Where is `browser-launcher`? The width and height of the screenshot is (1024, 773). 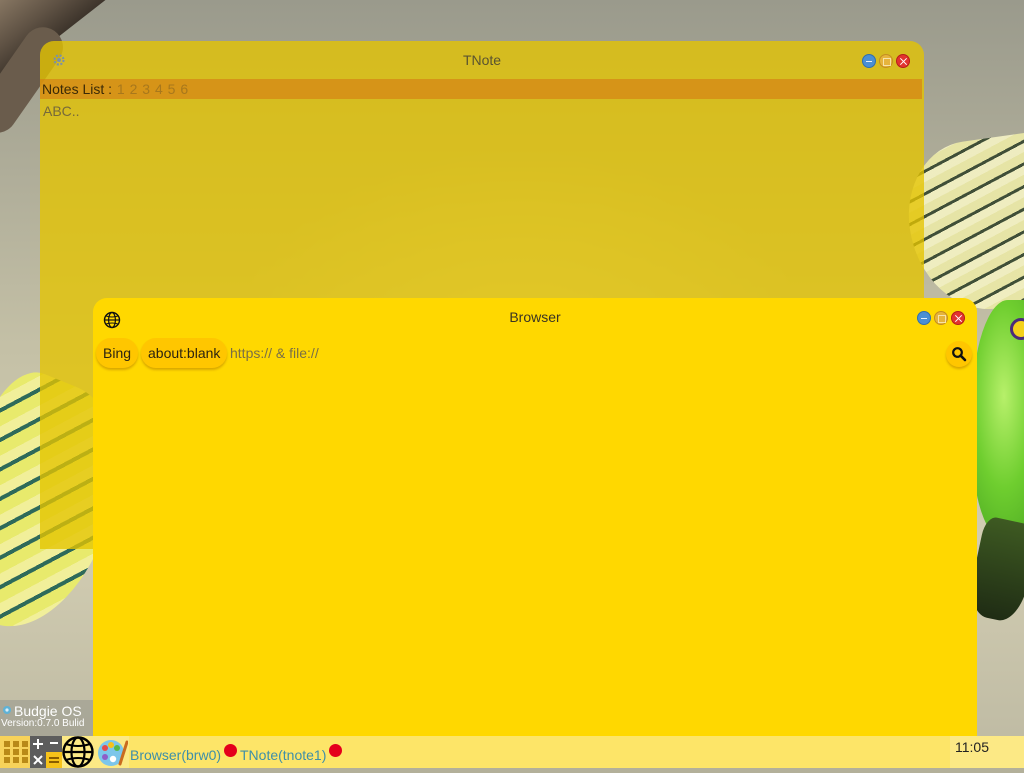
browser-launcher is located at coordinates (78, 752).